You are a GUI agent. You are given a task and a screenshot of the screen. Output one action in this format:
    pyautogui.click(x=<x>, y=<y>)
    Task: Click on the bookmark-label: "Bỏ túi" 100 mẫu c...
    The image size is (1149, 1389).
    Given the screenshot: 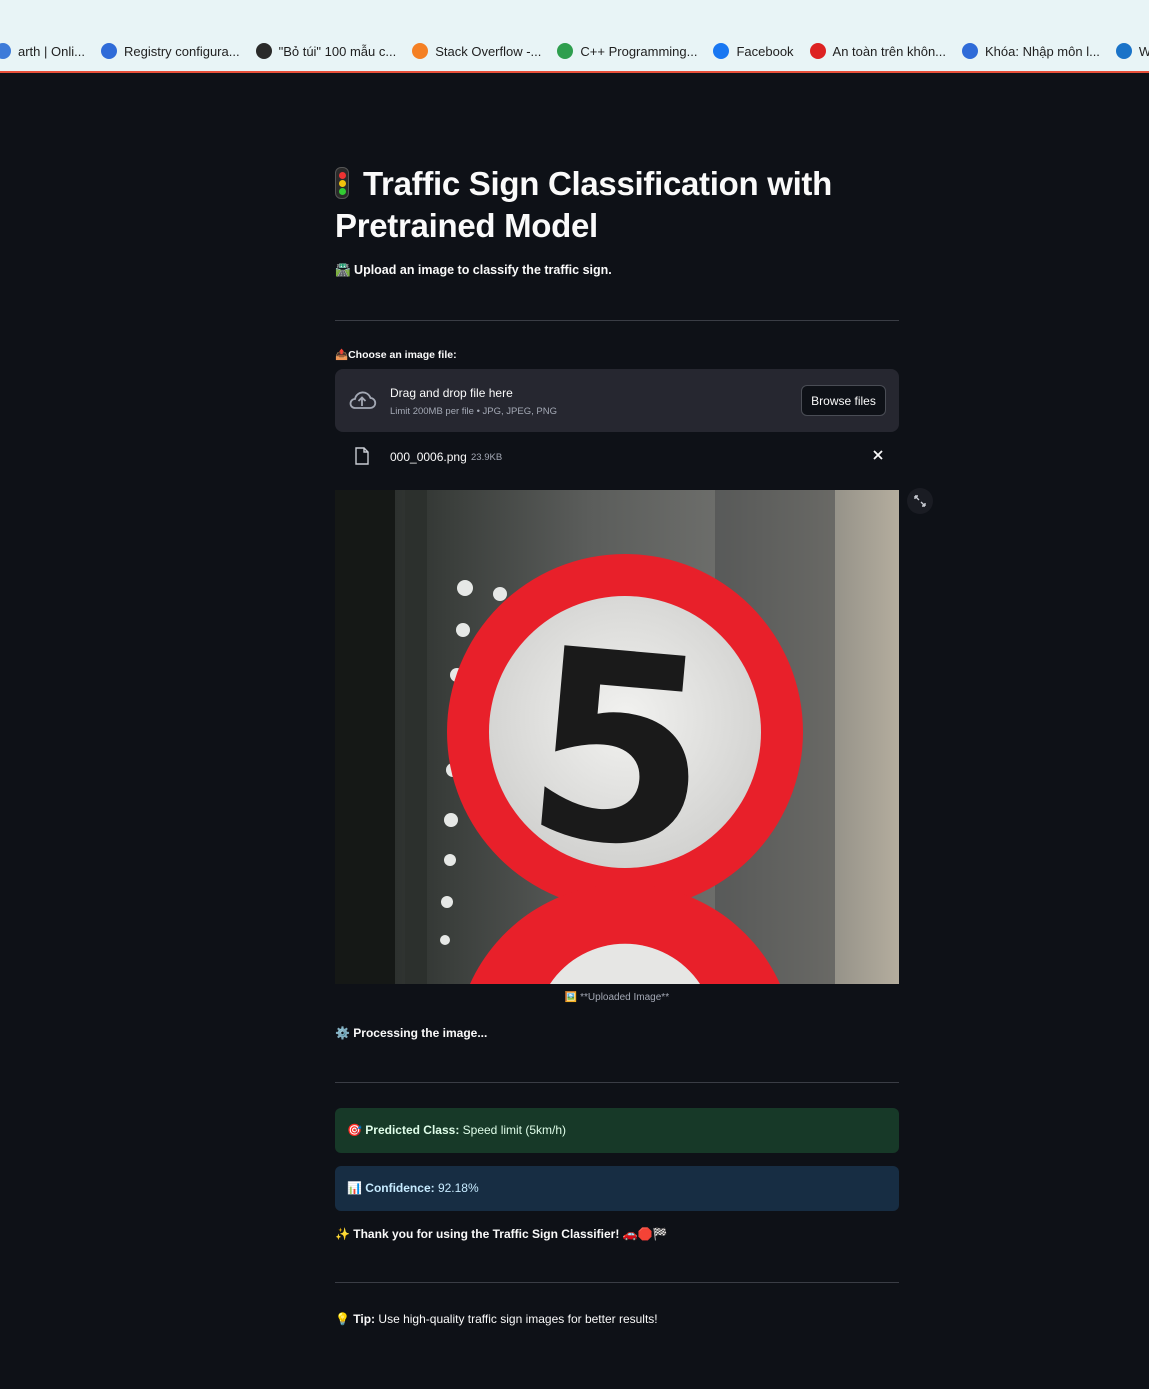 What is the action you would take?
    pyautogui.click(x=337, y=51)
    